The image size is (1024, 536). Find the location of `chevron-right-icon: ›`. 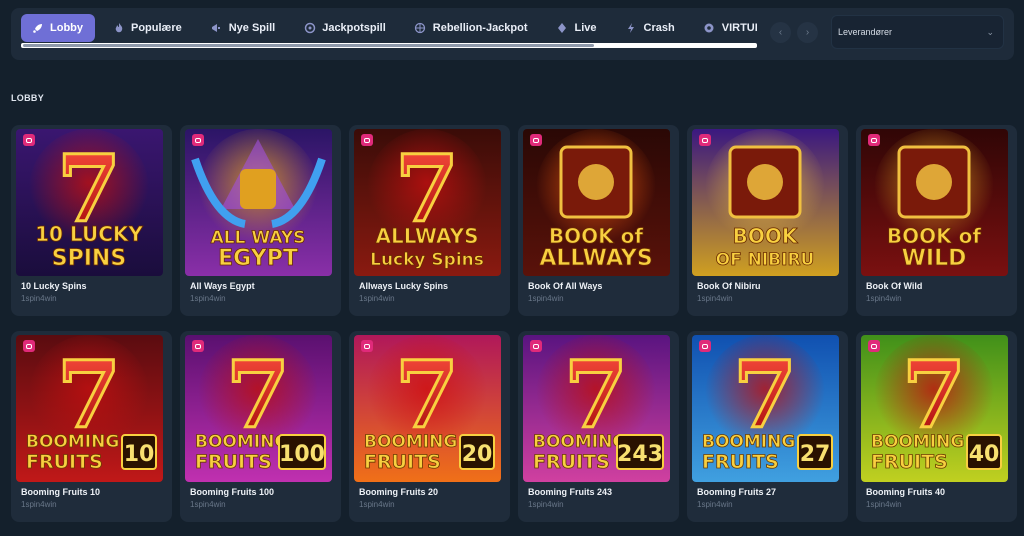

chevron-right-icon: › is located at coordinates (807, 32).